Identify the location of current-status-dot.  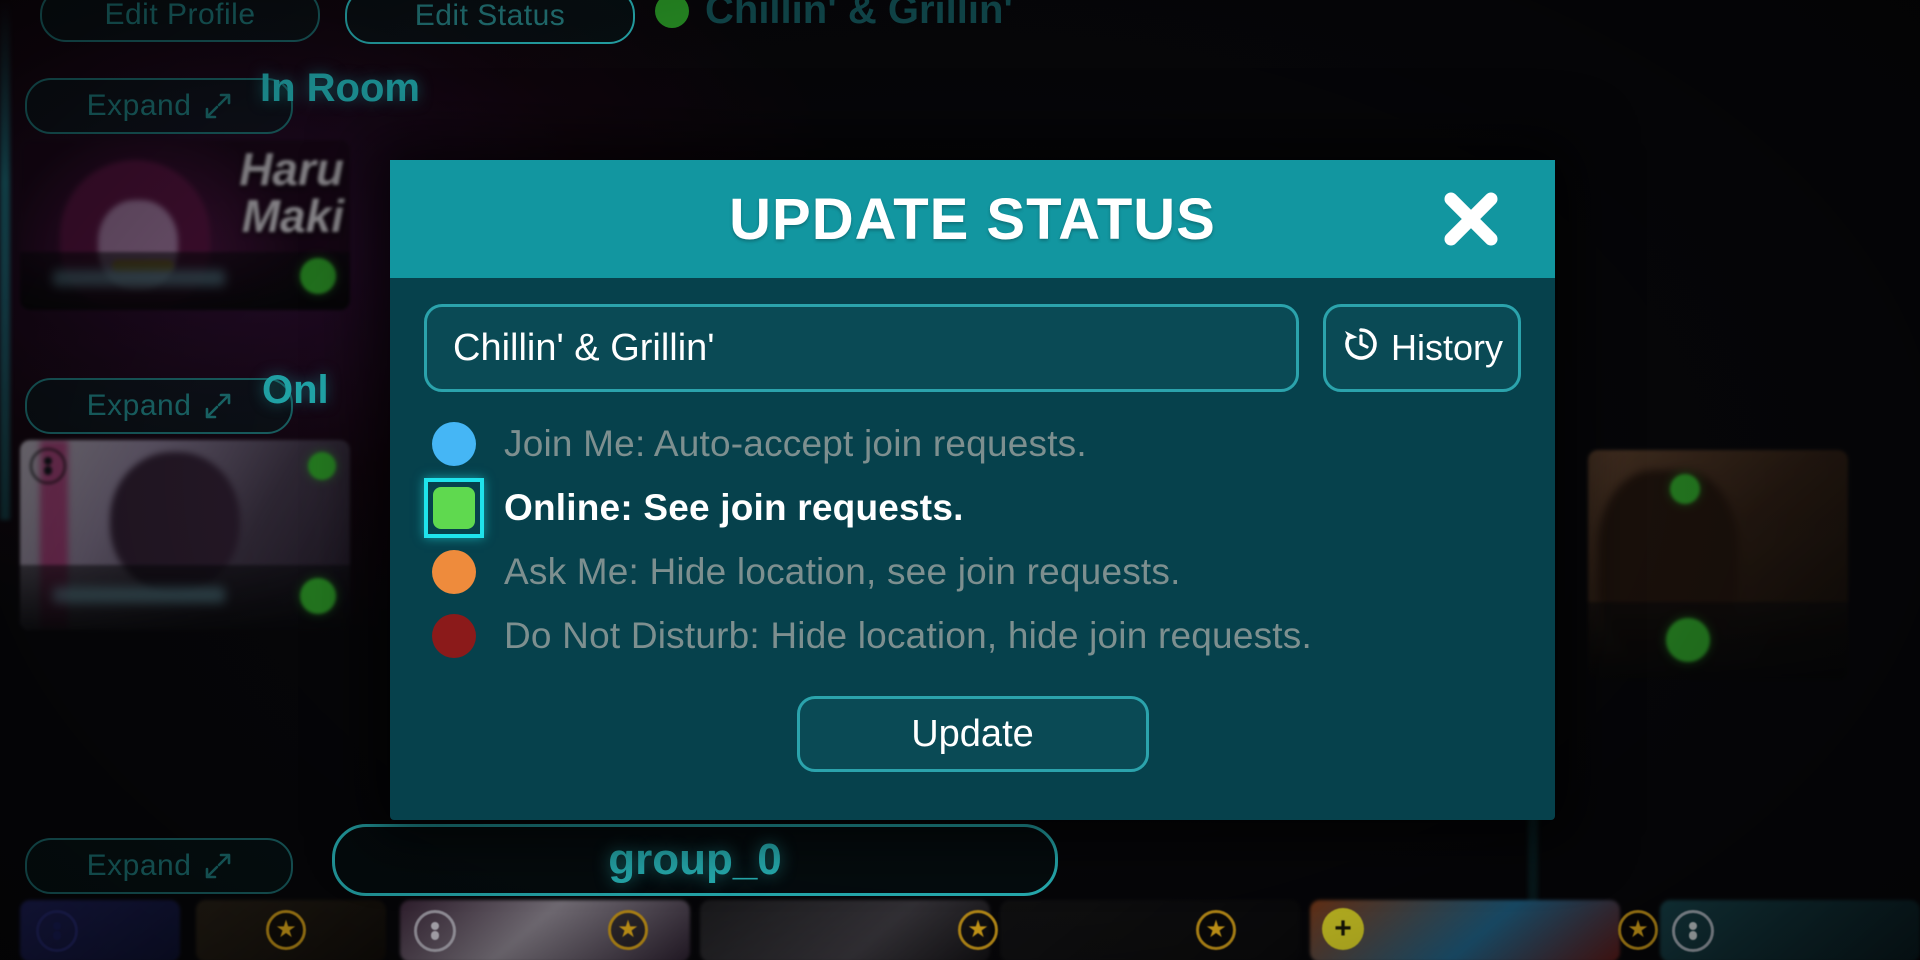
(672, 14).